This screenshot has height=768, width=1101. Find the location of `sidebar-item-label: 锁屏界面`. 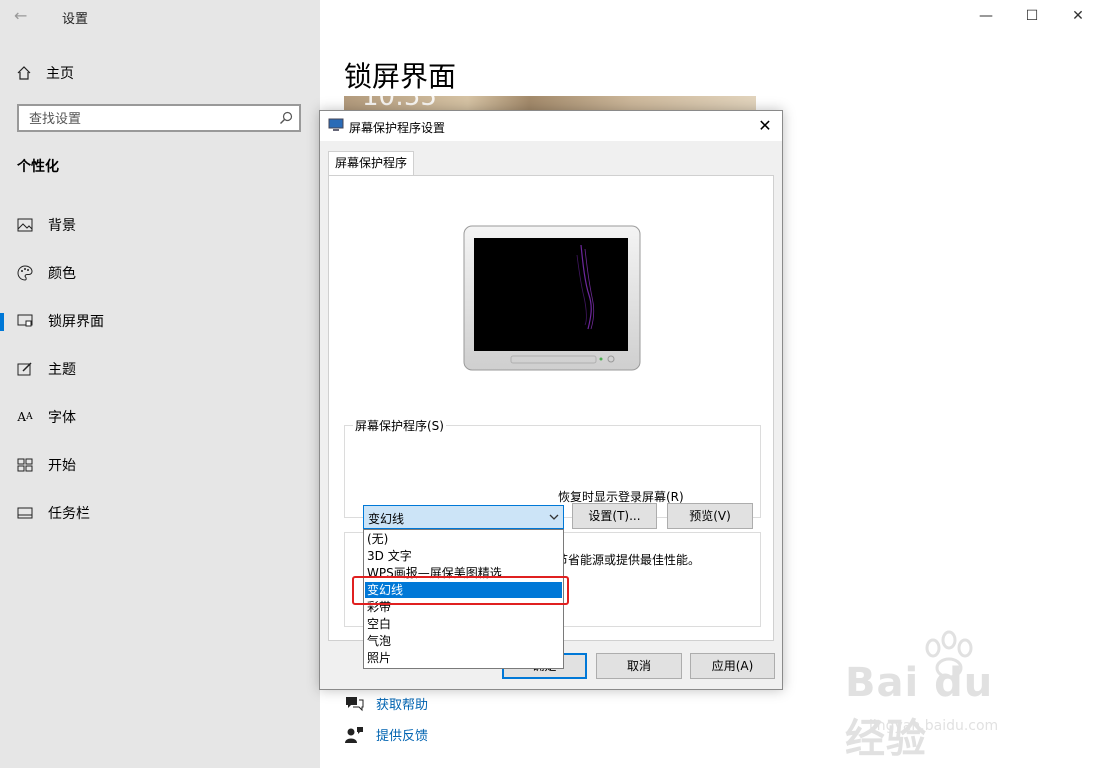

sidebar-item-label: 锁屏界面 is located at coordinates (76, 322).